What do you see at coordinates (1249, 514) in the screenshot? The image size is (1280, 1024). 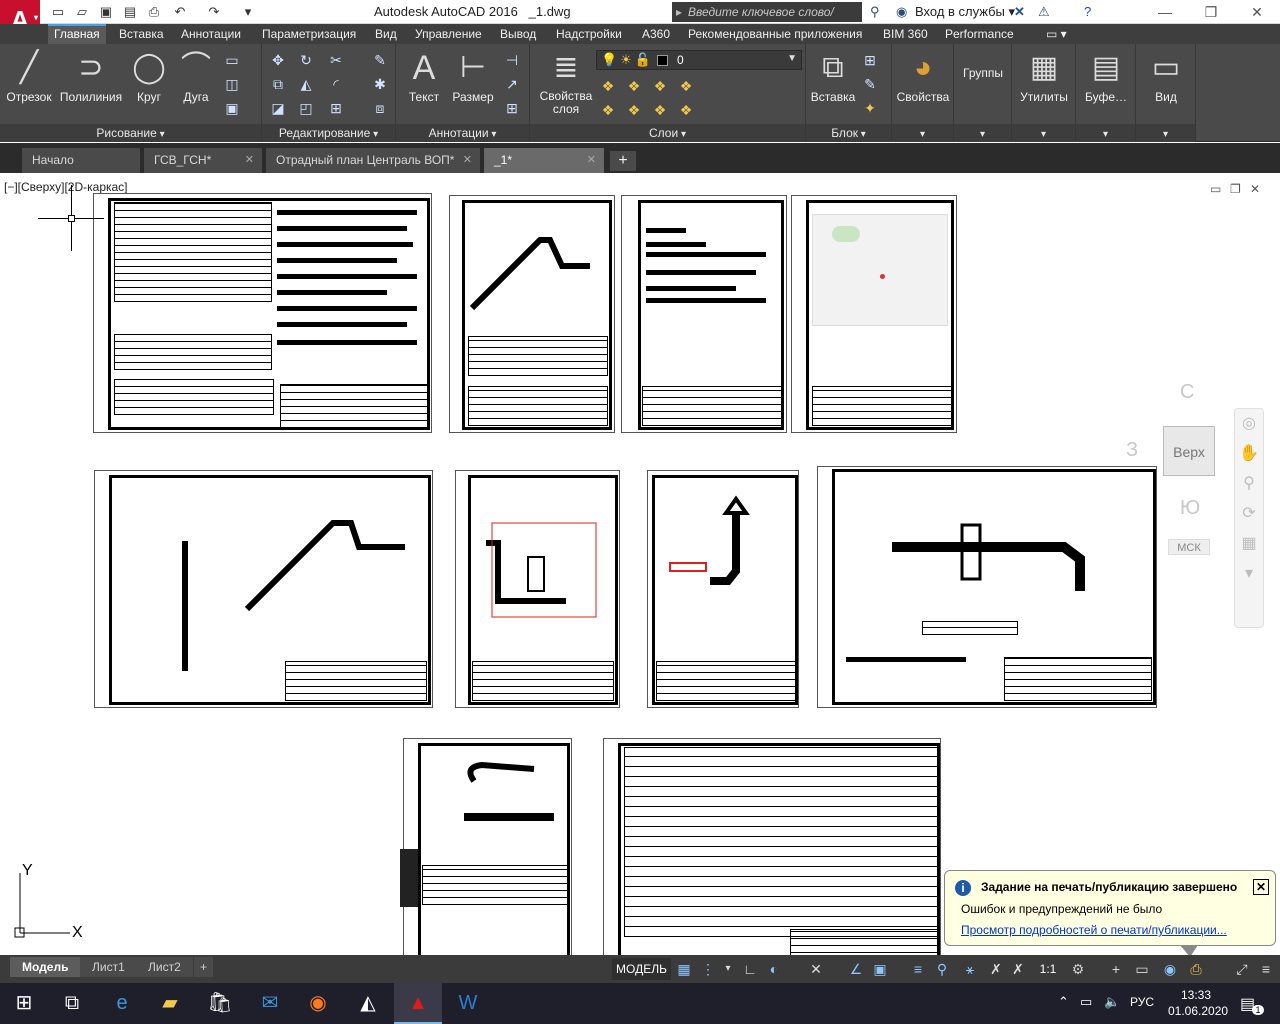 I see `orbit-icon: ⟳` at bounding box center [1249, 514].